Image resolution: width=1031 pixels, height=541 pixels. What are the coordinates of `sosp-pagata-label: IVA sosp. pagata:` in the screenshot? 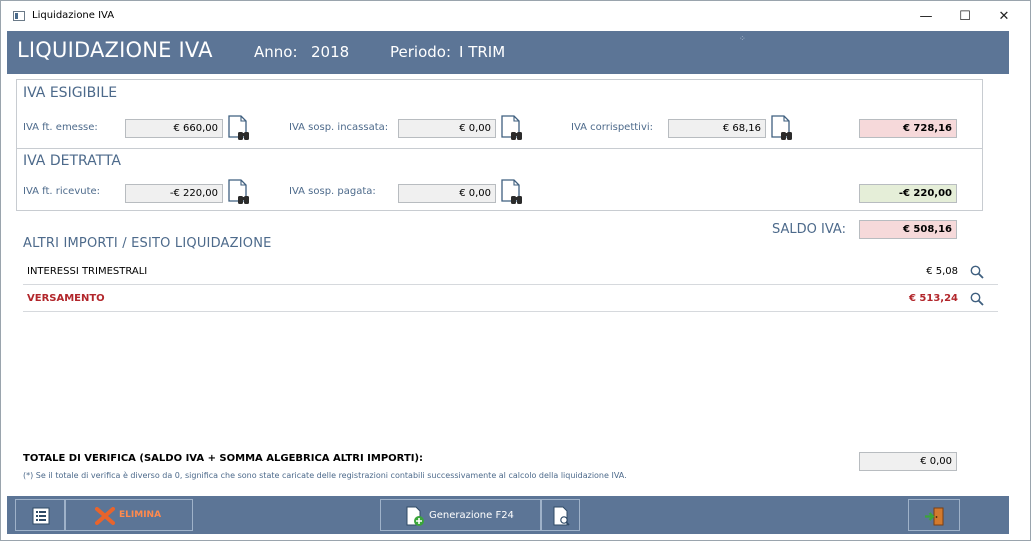 It's located at (332, 191).